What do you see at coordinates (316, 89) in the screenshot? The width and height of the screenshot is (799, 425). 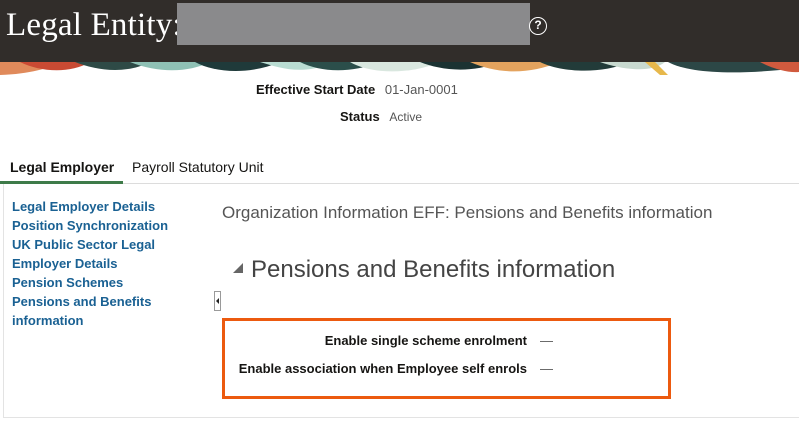 I see `effective-start-date-label: Effective Start Date` at bounding box center [316, 89].